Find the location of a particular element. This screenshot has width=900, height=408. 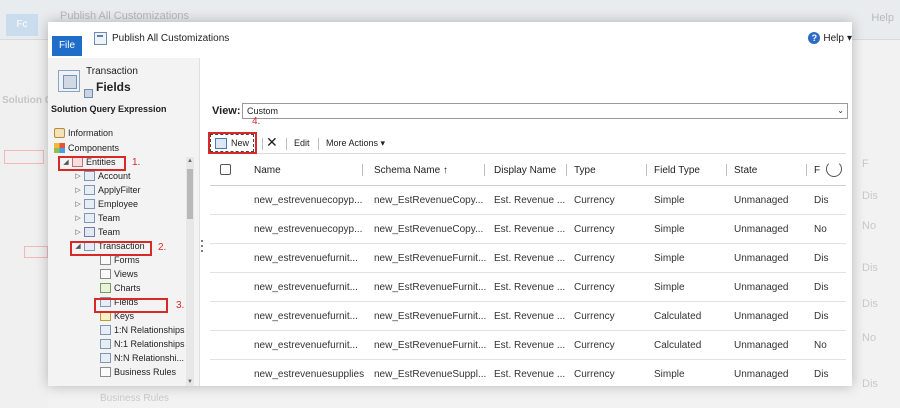

top-toolbar: File Publish All Customizations ? Help ▾ is located at coordinates (450, 40).